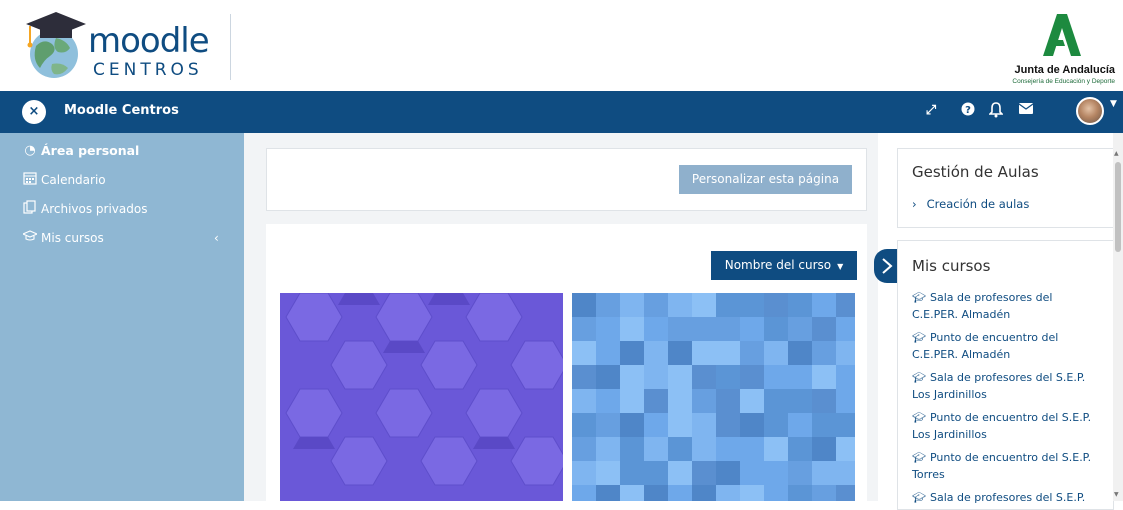 Image resolution: width=1123 pixels, height=510 pixels. What do you see at coordinates (30, 209) in the screenshot?
I see `files-icon` at bounding box center [30, 209].